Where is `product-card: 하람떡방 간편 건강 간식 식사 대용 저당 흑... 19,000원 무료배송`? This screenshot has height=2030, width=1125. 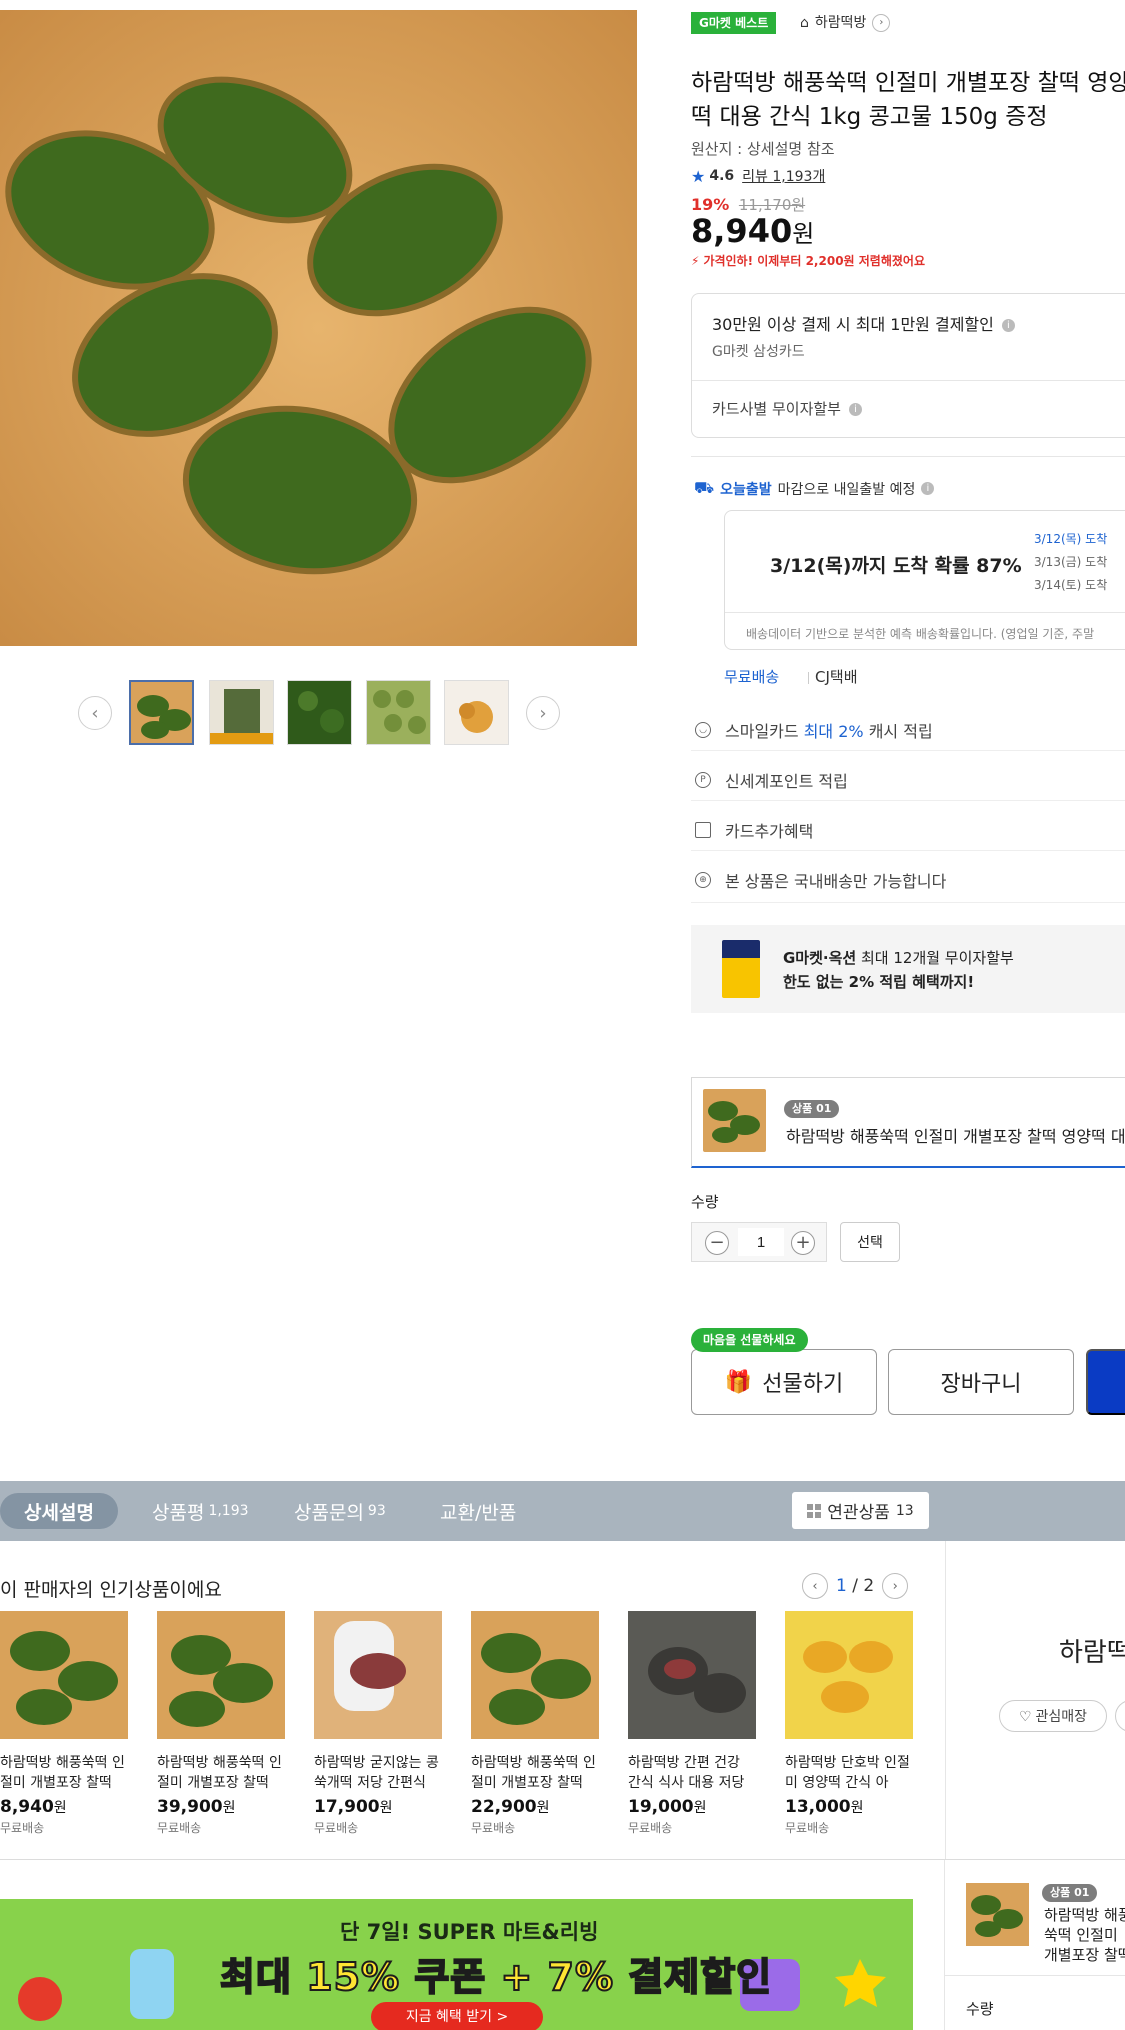 product-card: 하람떡방 간편 건강 간식 식사 대용 저당 흑... 19,000원 무료배송 is located at coordinates (692, 1723).